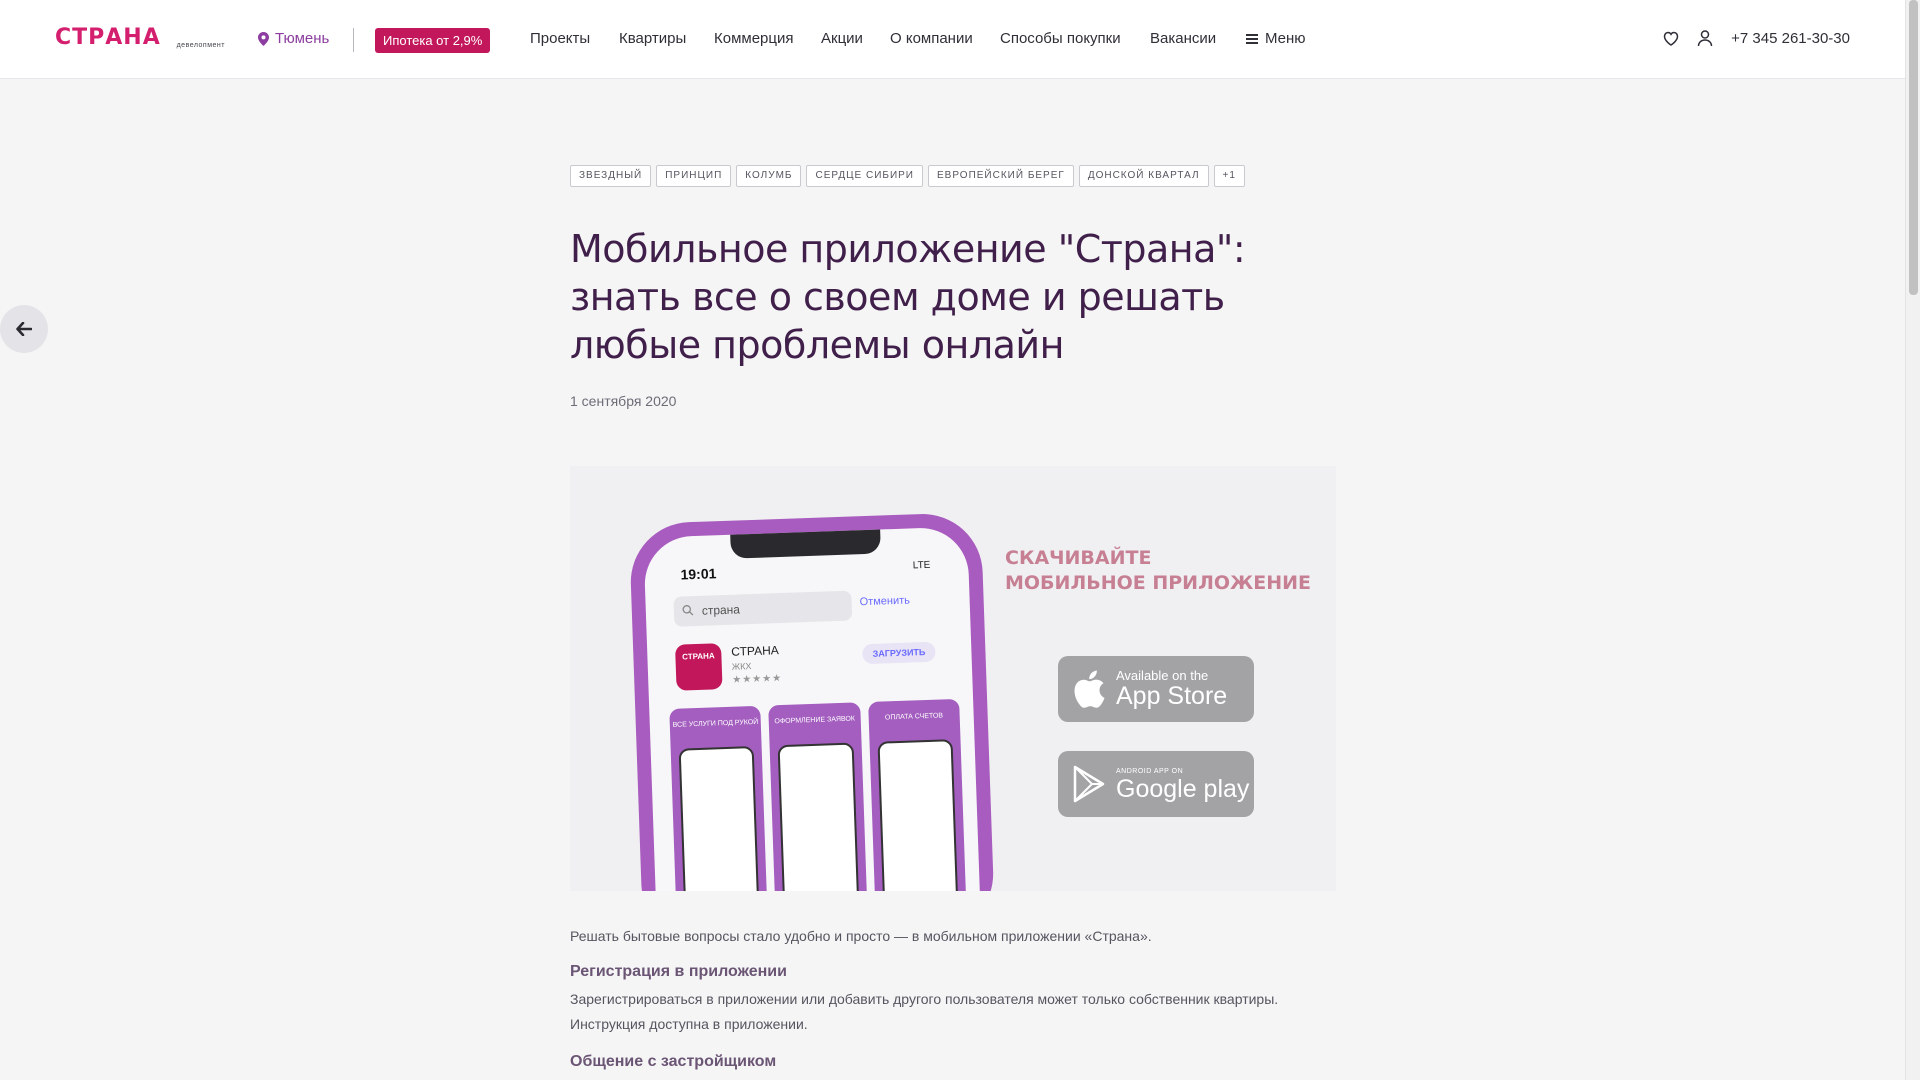 The width and height of the screenshot is (1920, 1080). Describe the element at coordinates (767, 38) in the screenshot. I see `nav-item-commerce: Коммерция` at that location.